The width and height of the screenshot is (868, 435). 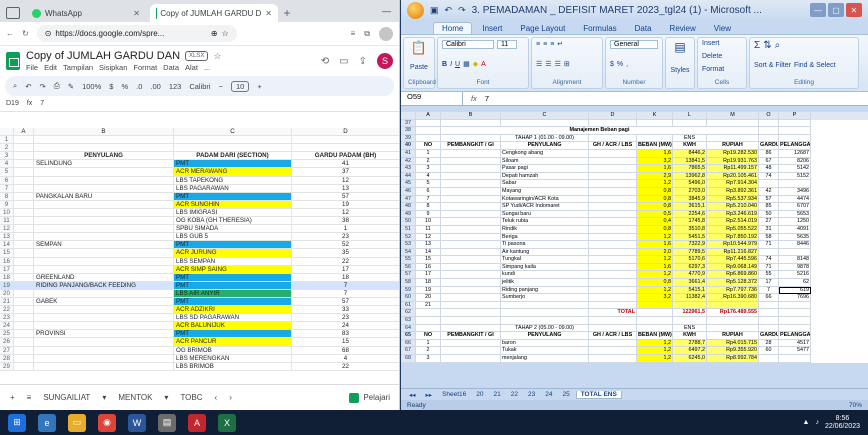 I want to click on cell-gardu-padam: 17, so click(x=345, y=270).